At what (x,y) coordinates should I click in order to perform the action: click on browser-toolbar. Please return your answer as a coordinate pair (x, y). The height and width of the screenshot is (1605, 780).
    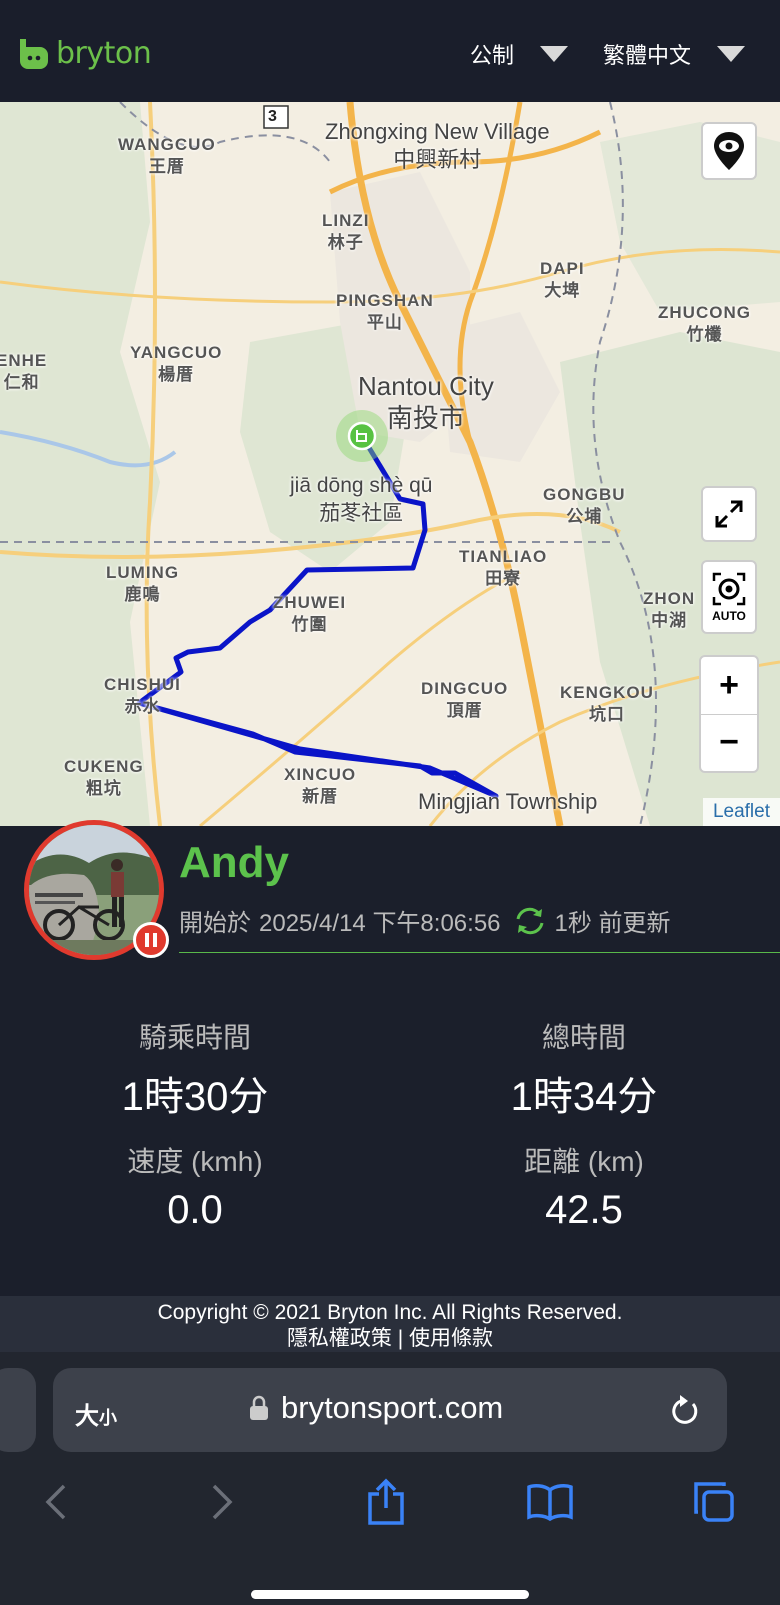
    Looking at the image, I should click on (390, 1502).